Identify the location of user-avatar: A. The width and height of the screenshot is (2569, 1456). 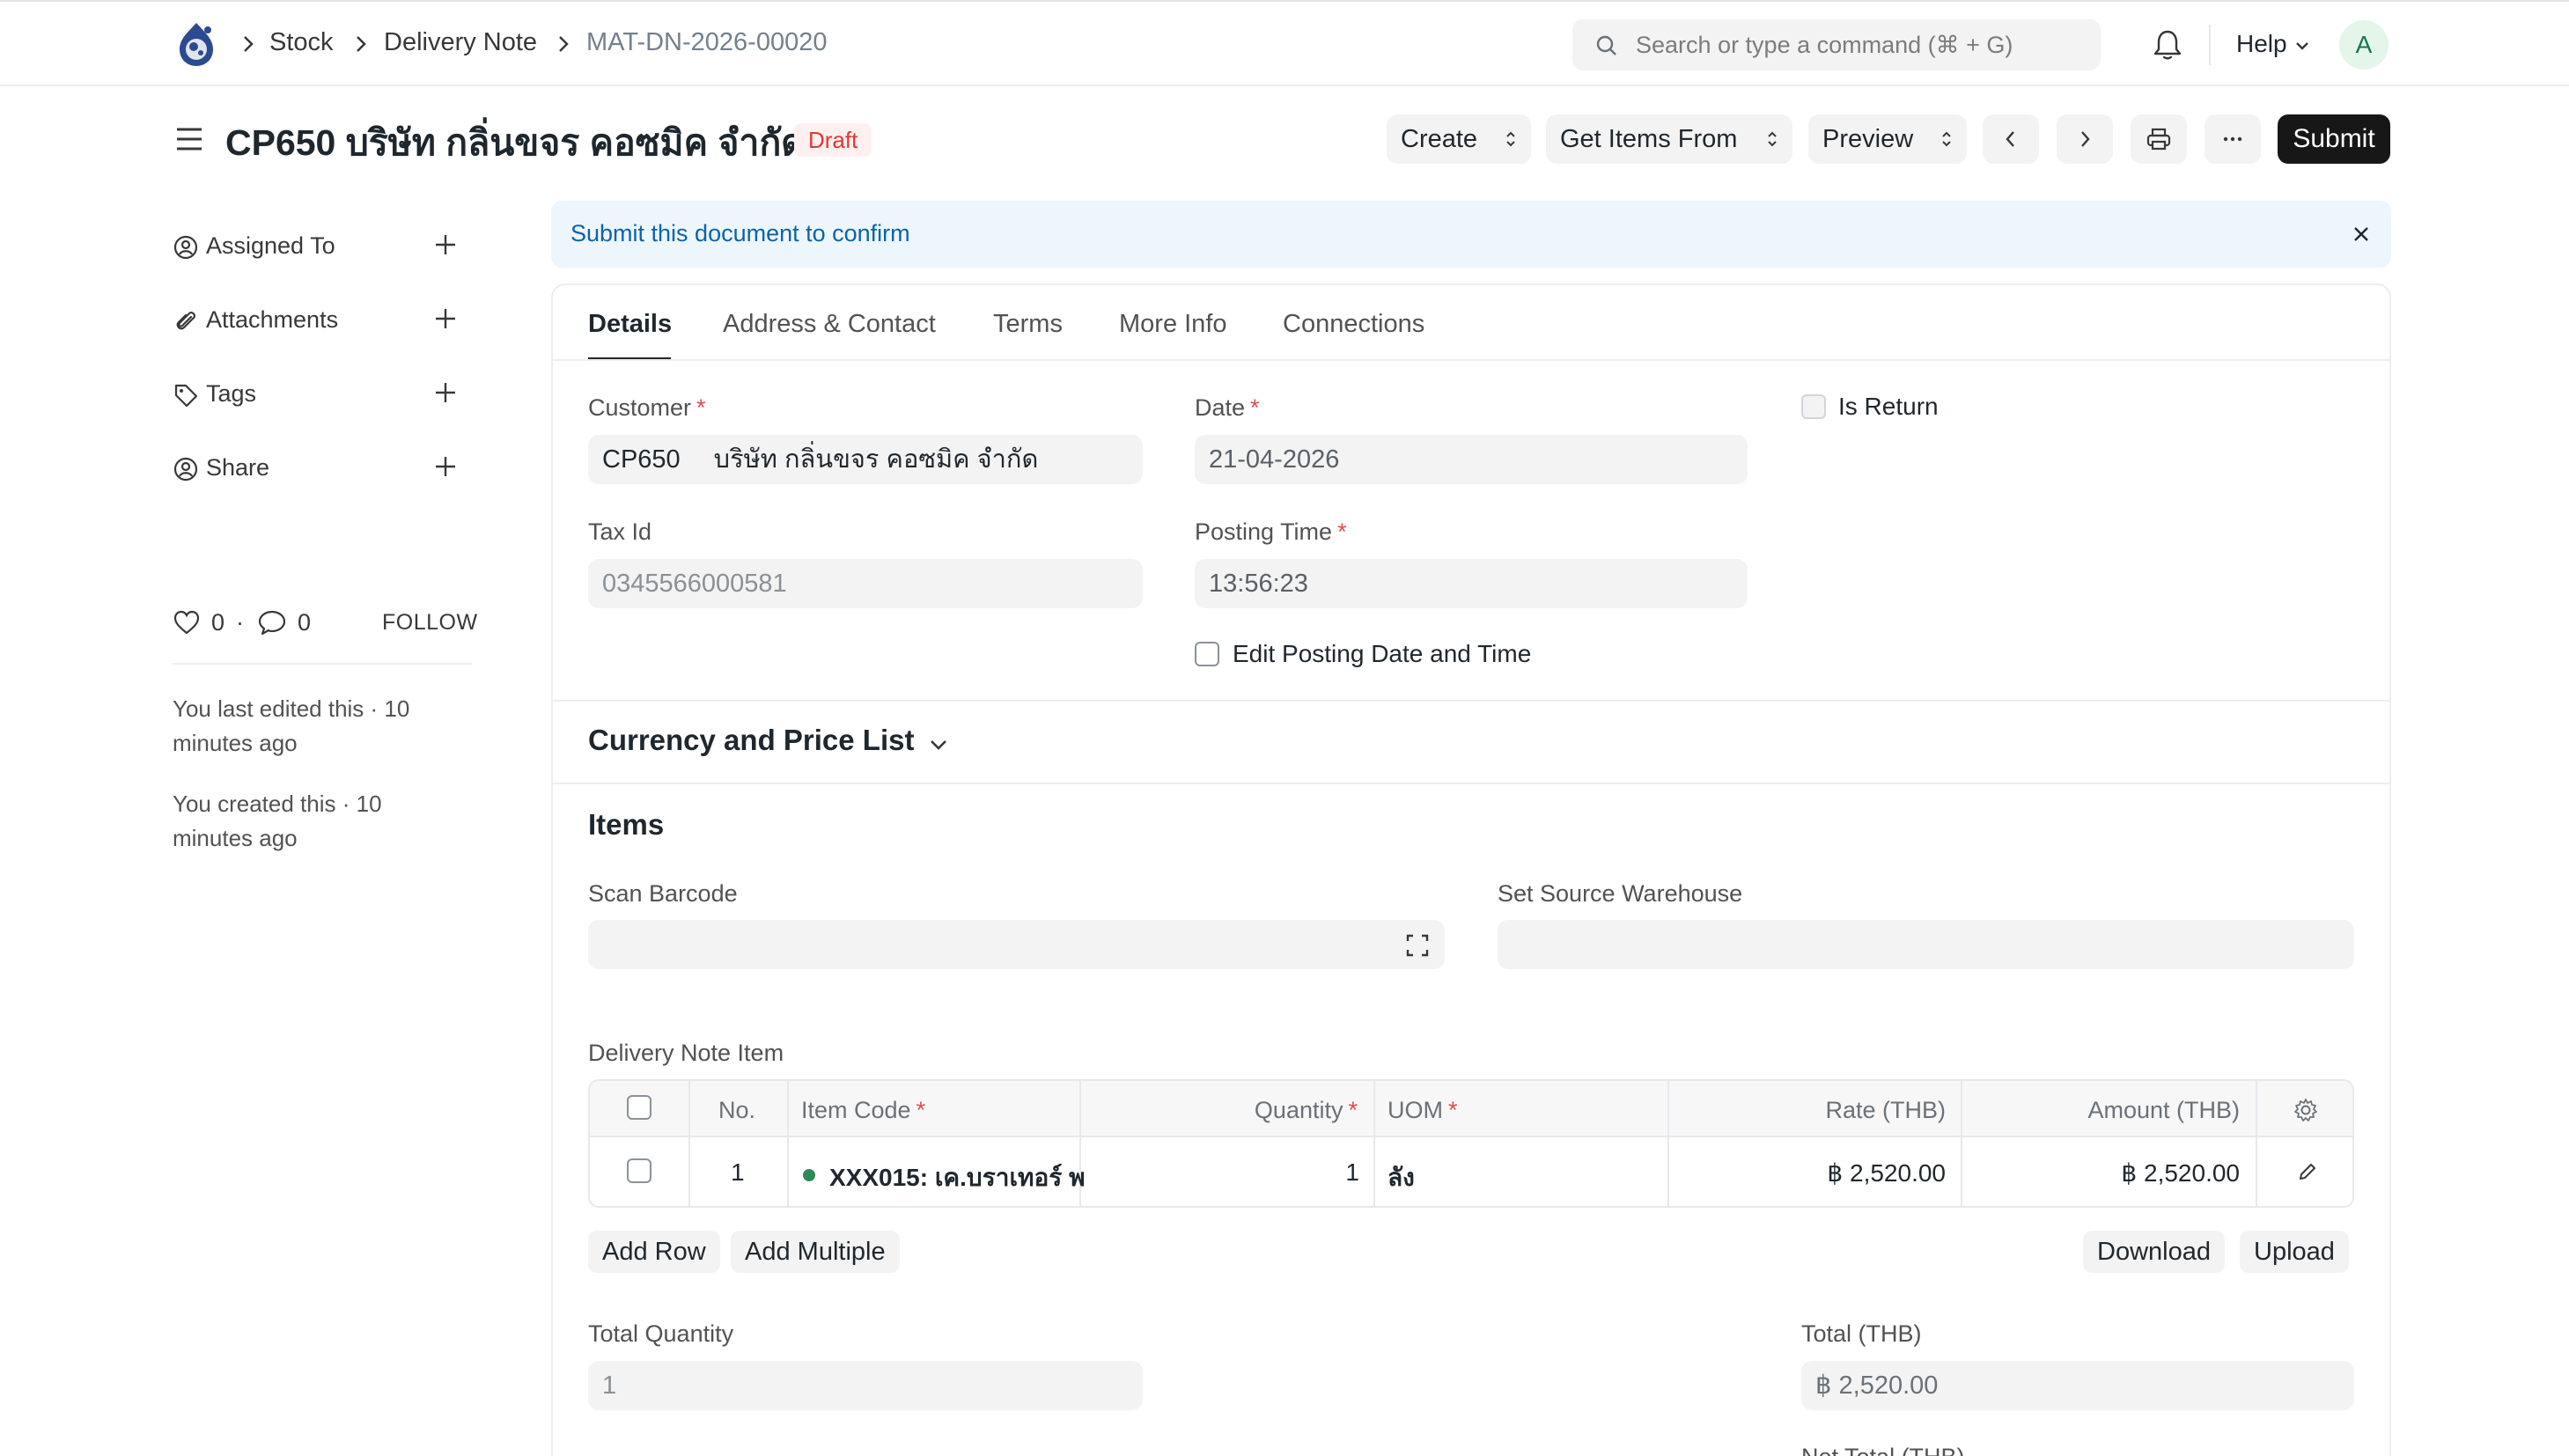
(2364, 45).